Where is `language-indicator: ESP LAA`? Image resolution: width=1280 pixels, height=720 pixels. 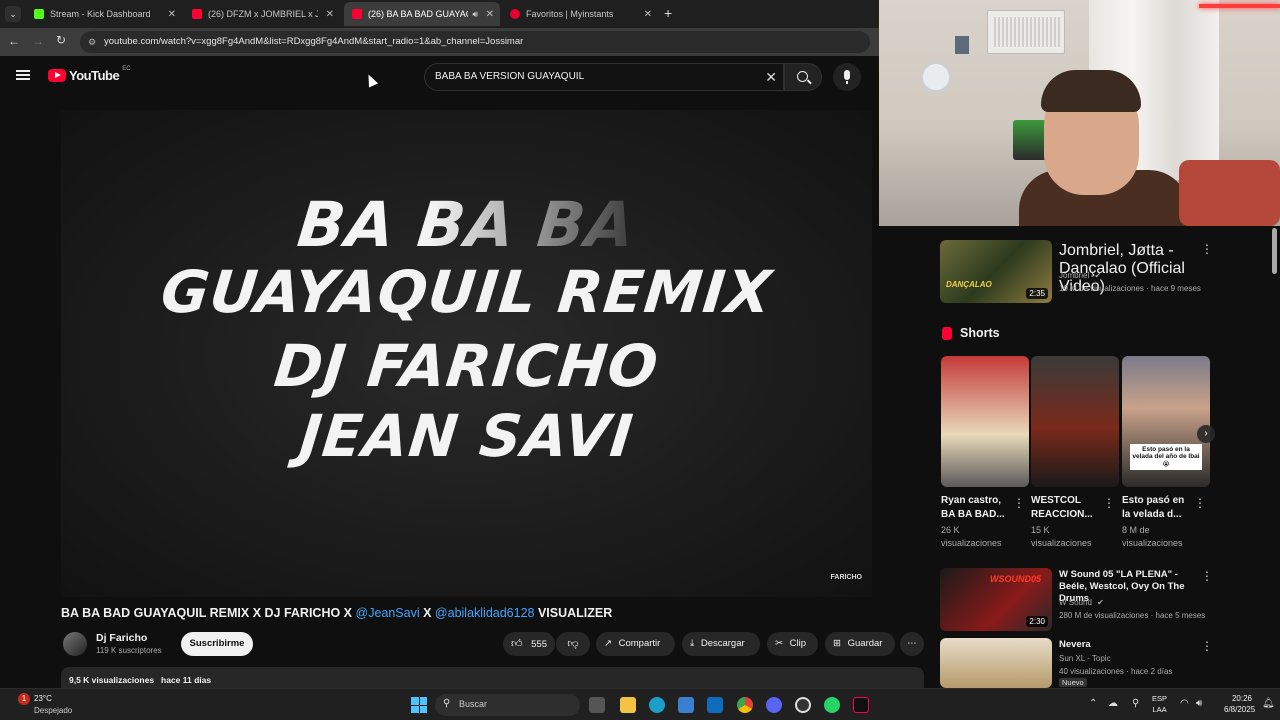 language-indicator: ESP LAA is located at coordinates (1159, 704).